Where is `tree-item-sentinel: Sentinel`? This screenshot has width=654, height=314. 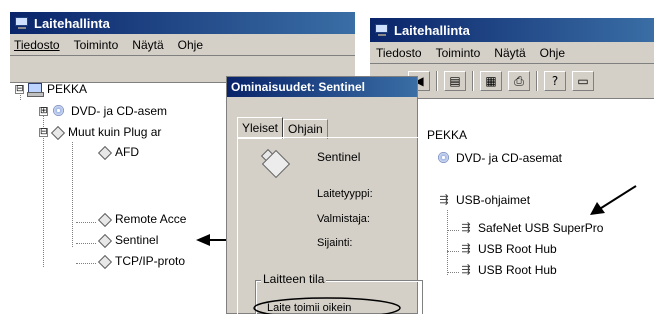 tree-item-sentinel: Sentinel is located at coordinates (128, 240).